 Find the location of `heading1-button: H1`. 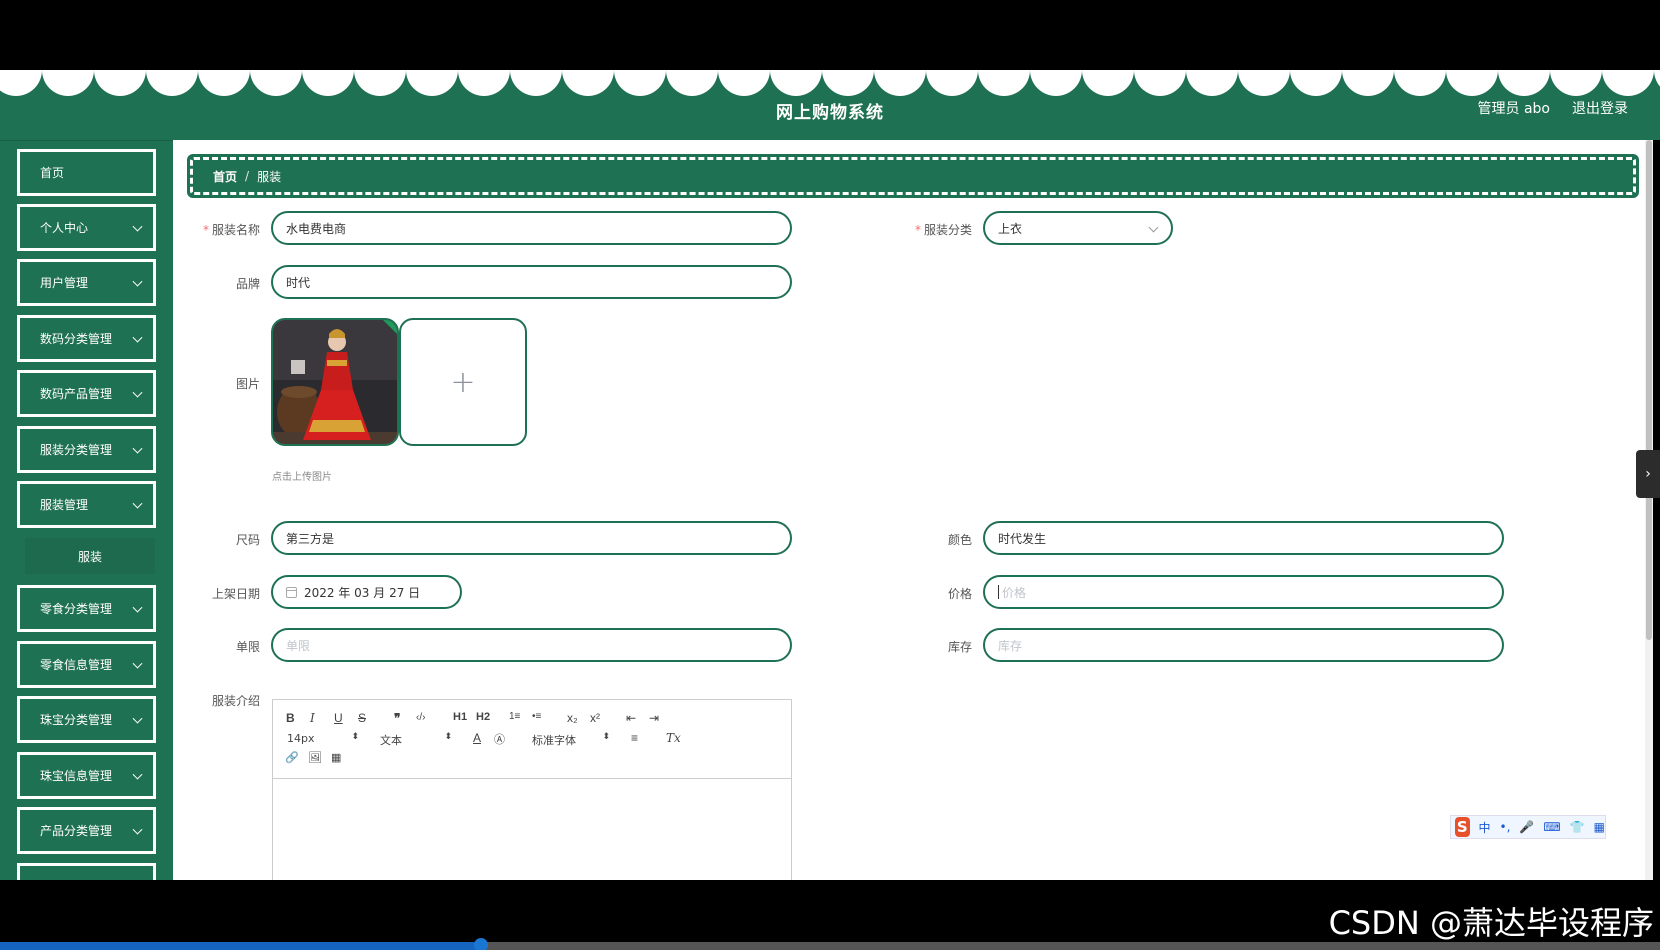

heading1-button: H1 is located at coordinates (460, 717).